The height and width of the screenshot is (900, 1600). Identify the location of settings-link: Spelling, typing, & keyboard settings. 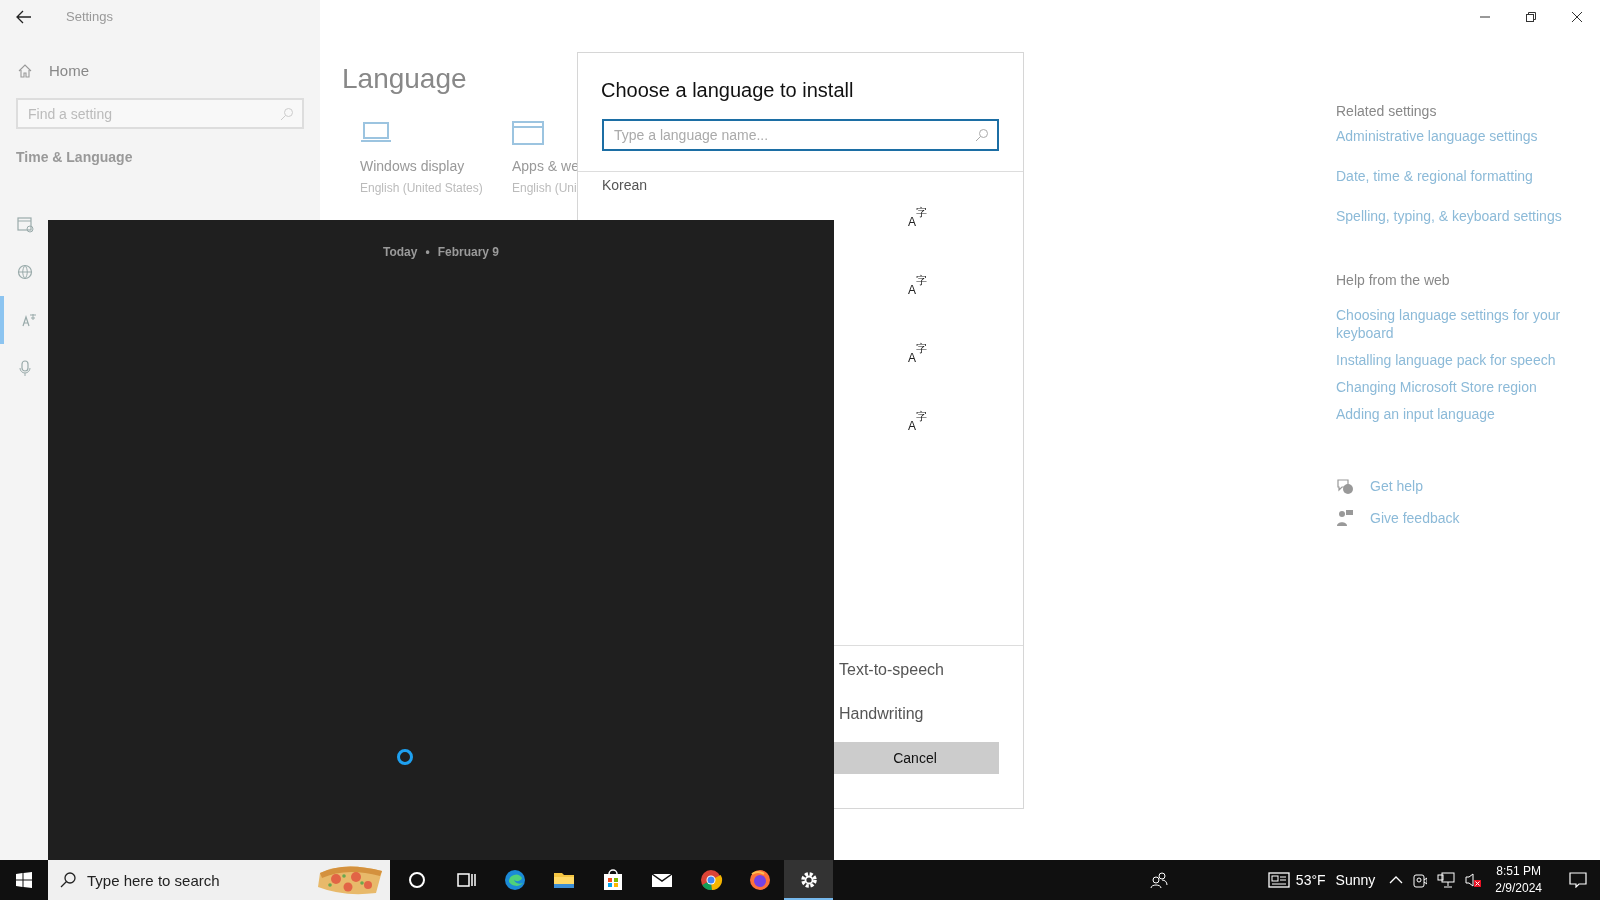
(1456, 223).